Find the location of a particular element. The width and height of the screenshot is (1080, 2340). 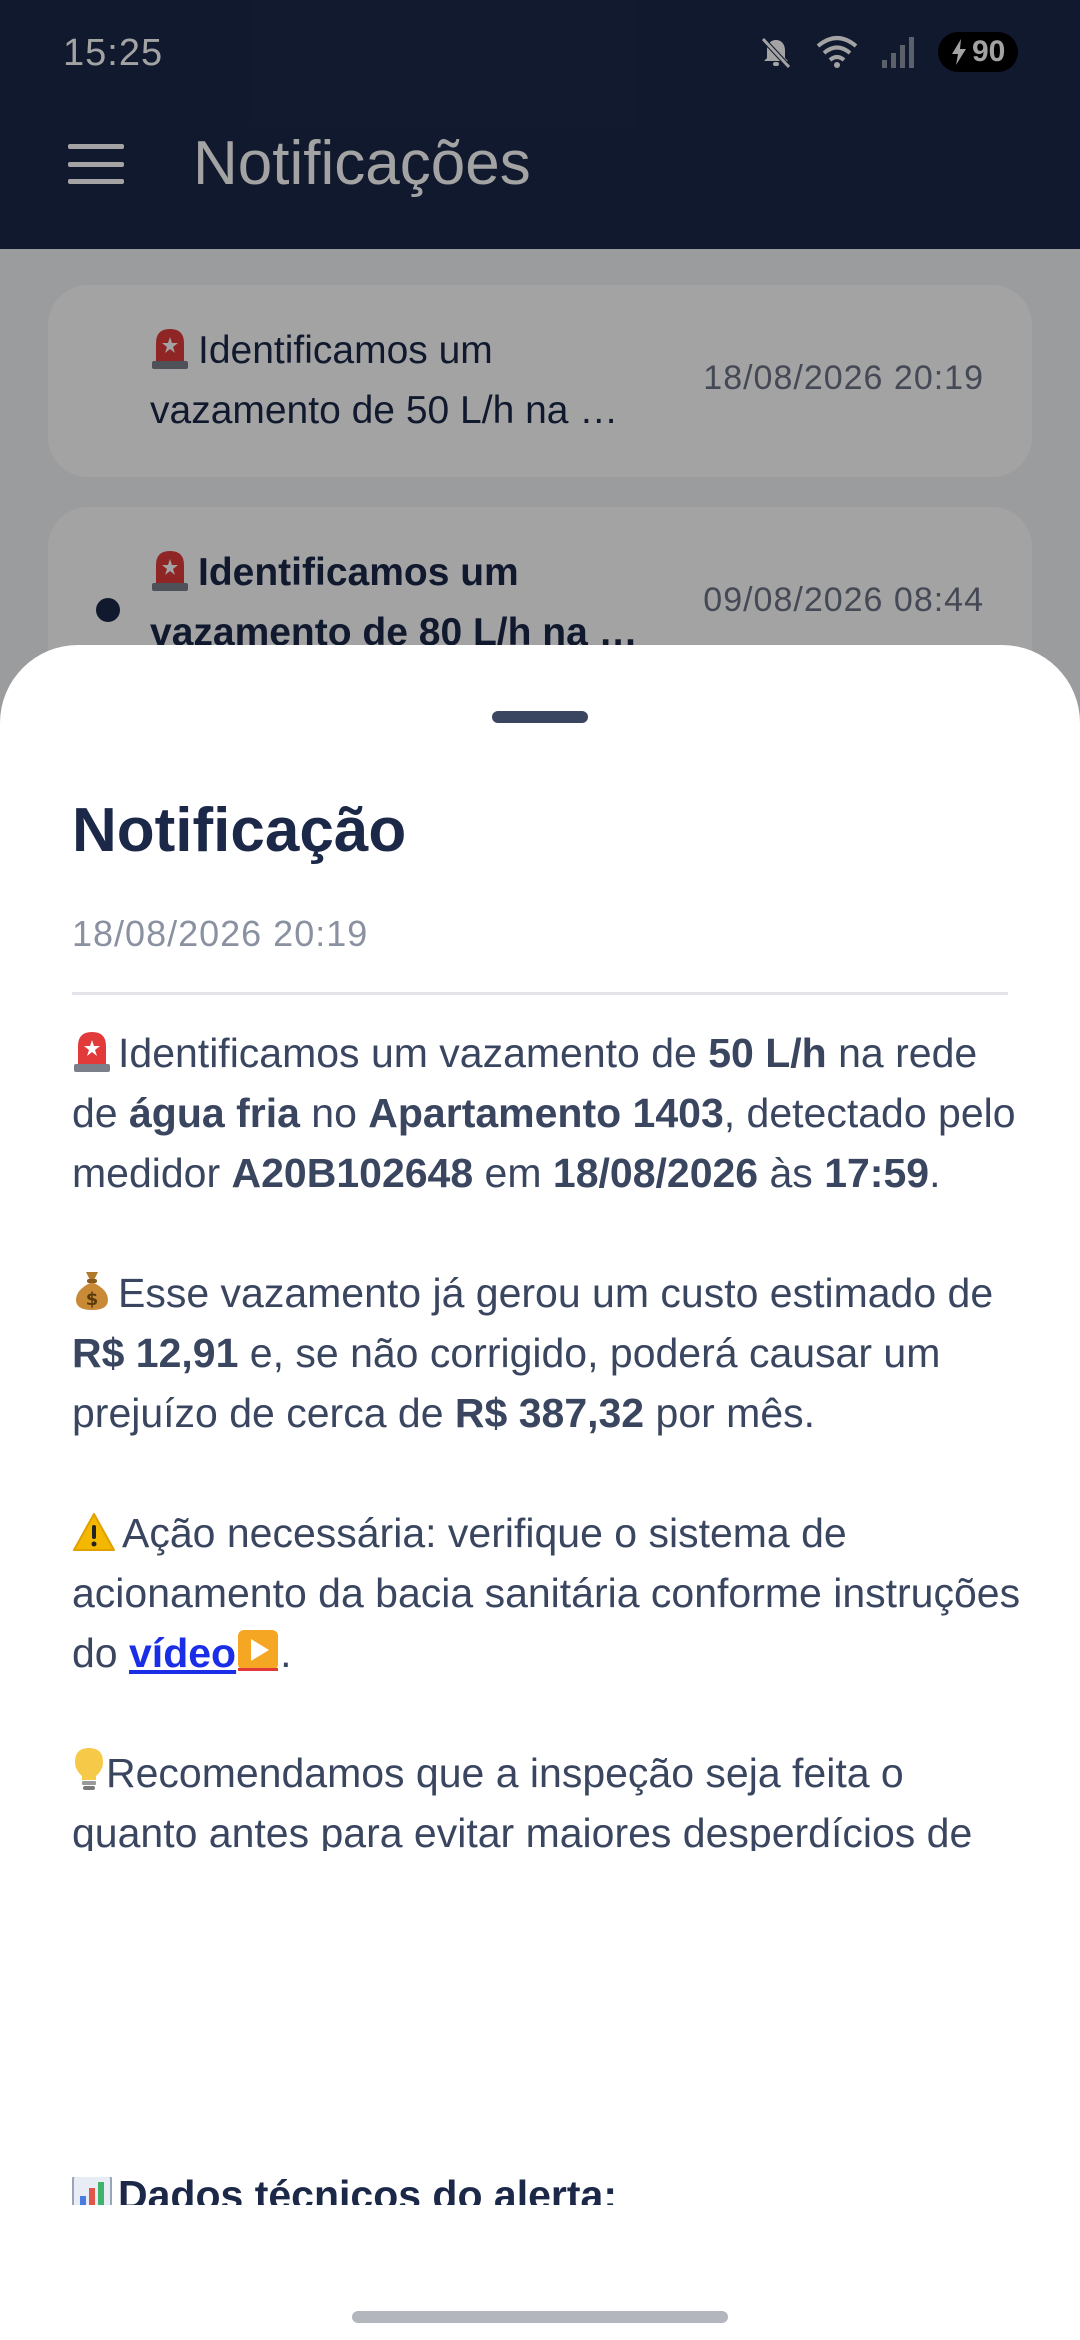

light-bulb-icon is located at coordinates (89, 1769).